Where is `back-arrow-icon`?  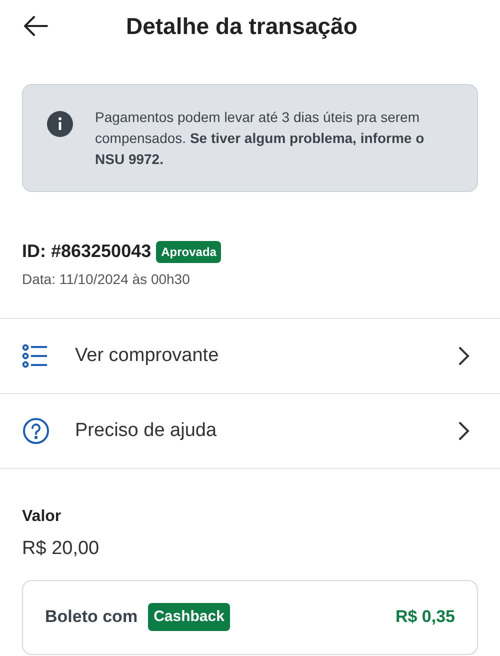 back-arrow-icon is located at coordinates (36, 26).